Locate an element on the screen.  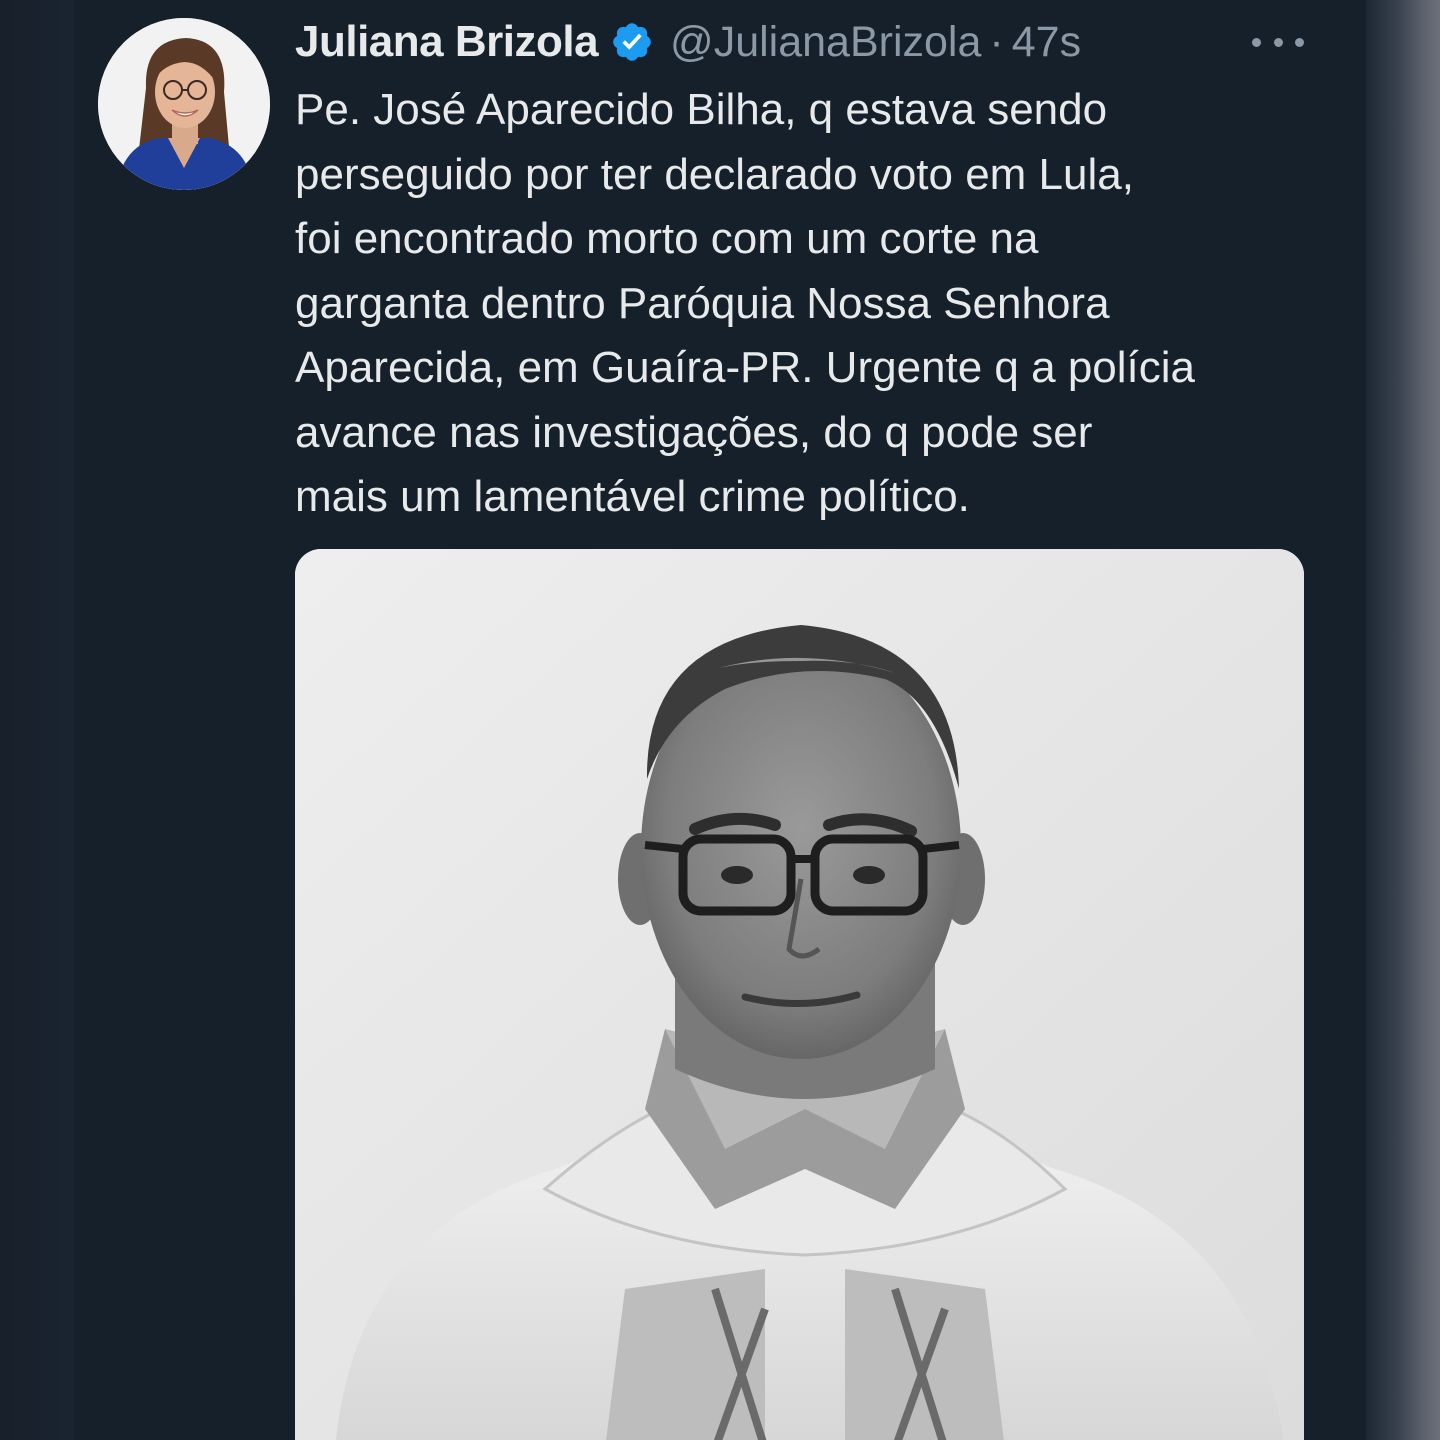
more-options-icon is located at coordinates (1278, 42).